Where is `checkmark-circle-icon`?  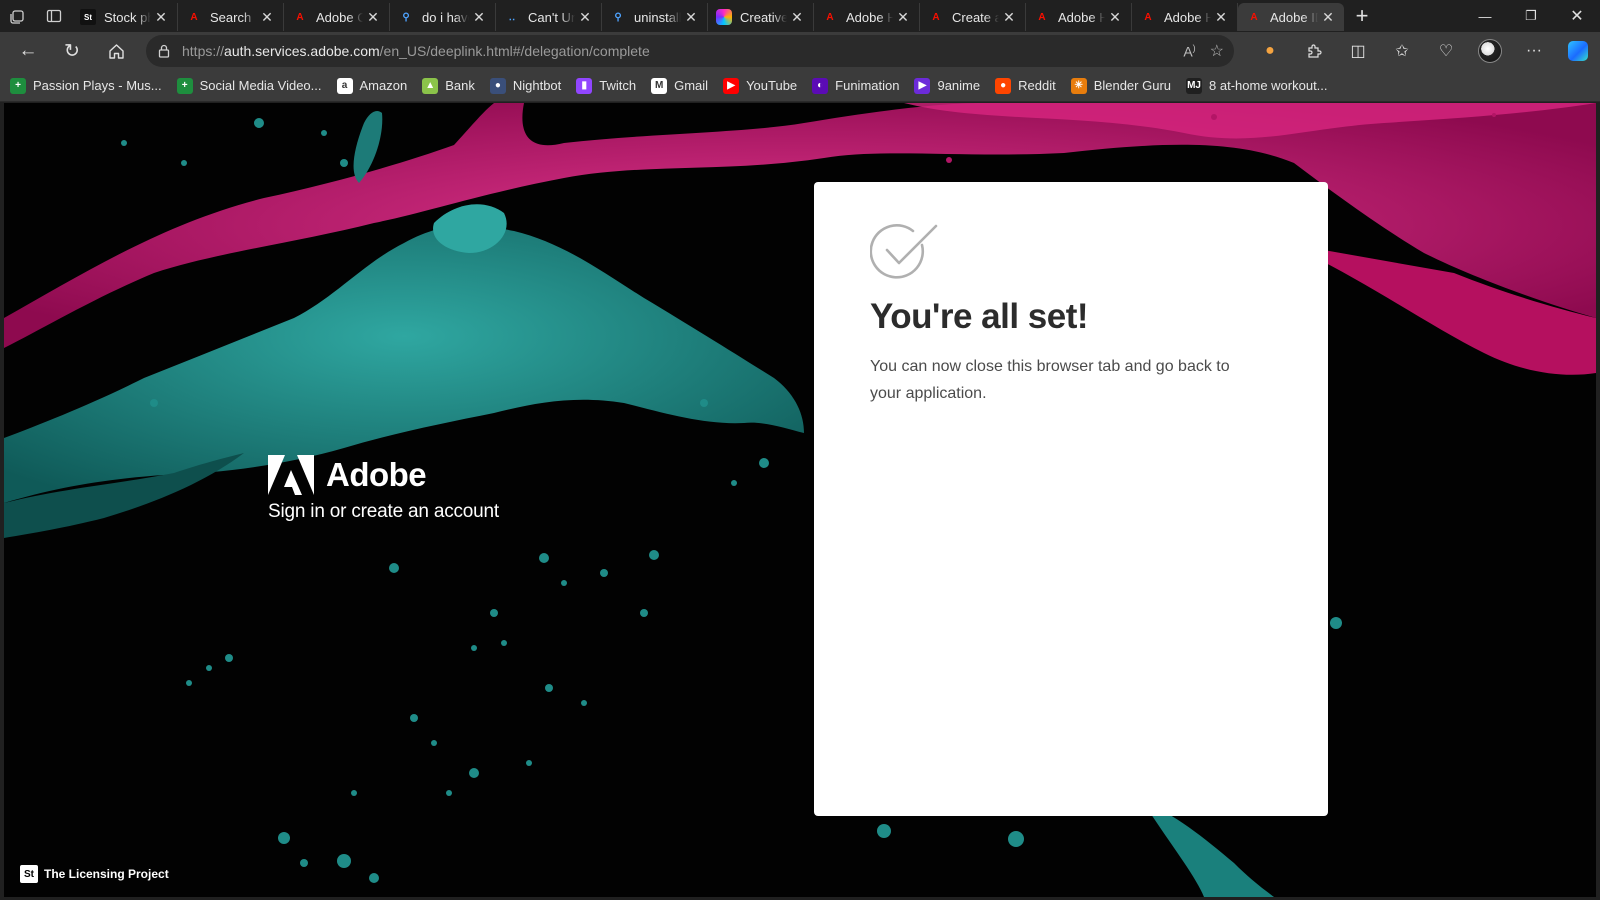
checkmark-circle-icon is located at coordinates (903, 251).